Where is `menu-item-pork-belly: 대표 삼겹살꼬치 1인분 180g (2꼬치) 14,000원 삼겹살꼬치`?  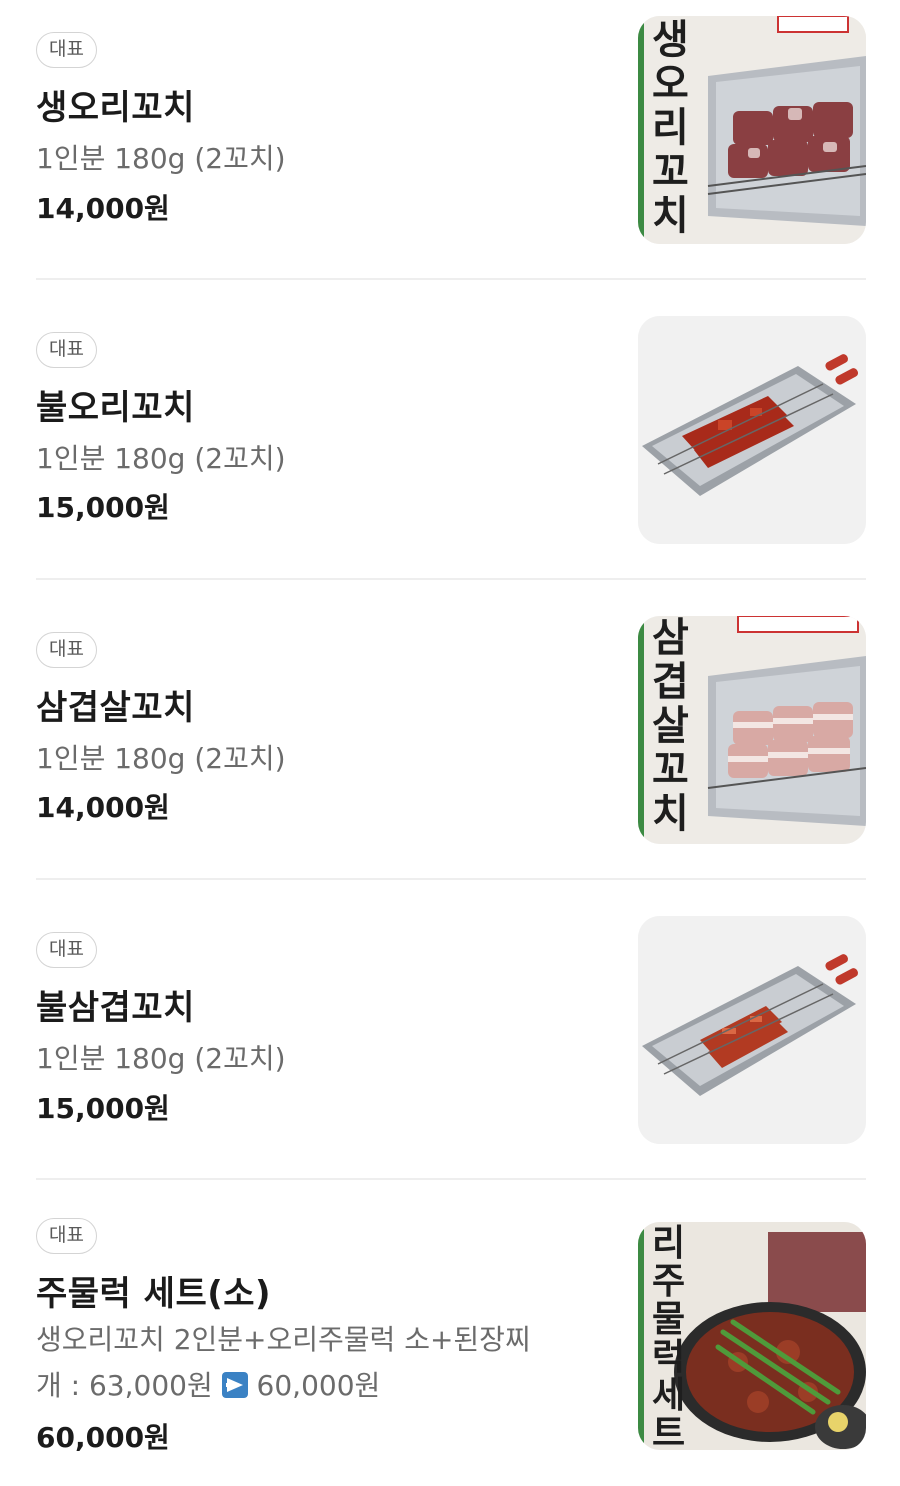 menu-item-pork-belly: 대표 삼겹살꼬치 1인분 180g (2꼬치) 14,000원 삼겹살꼬치 is located at coordinates (451, 729).